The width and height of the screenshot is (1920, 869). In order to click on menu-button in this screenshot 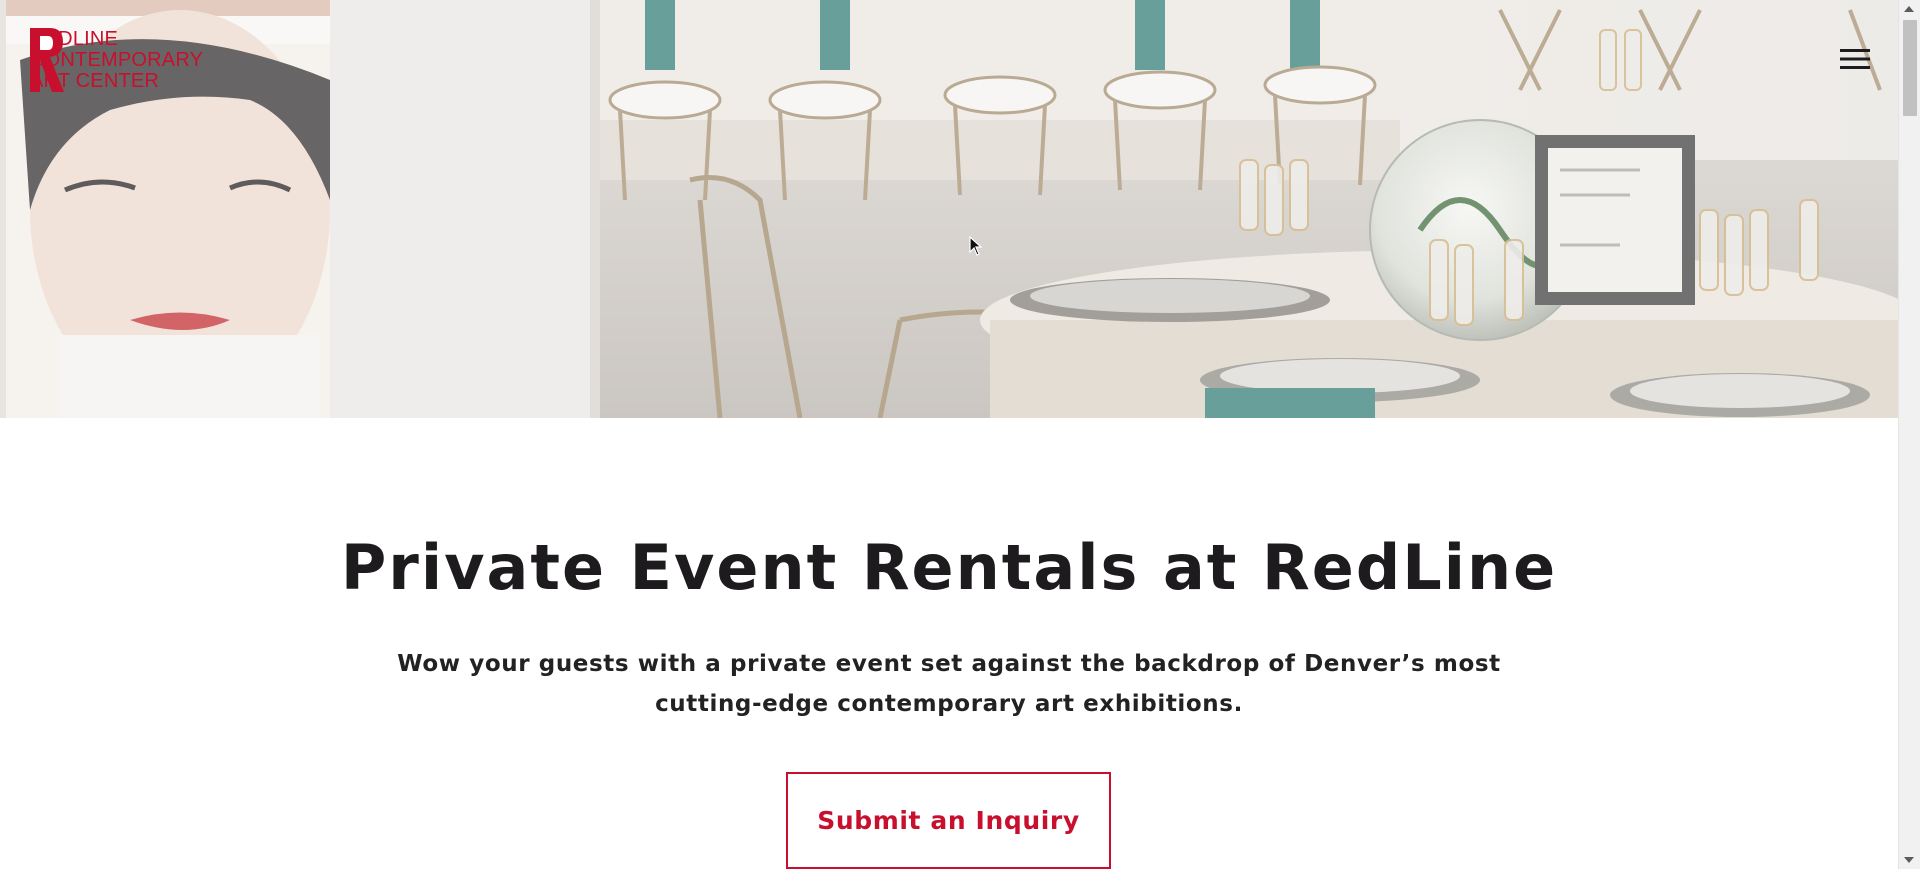, I will do `click(1860, 63)`.